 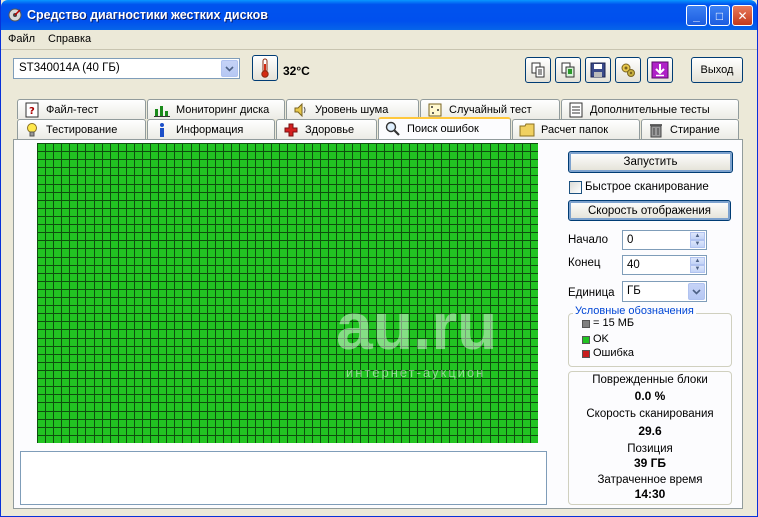 I want to click on temperature-value: 32°C, so click(x=296, y=71).